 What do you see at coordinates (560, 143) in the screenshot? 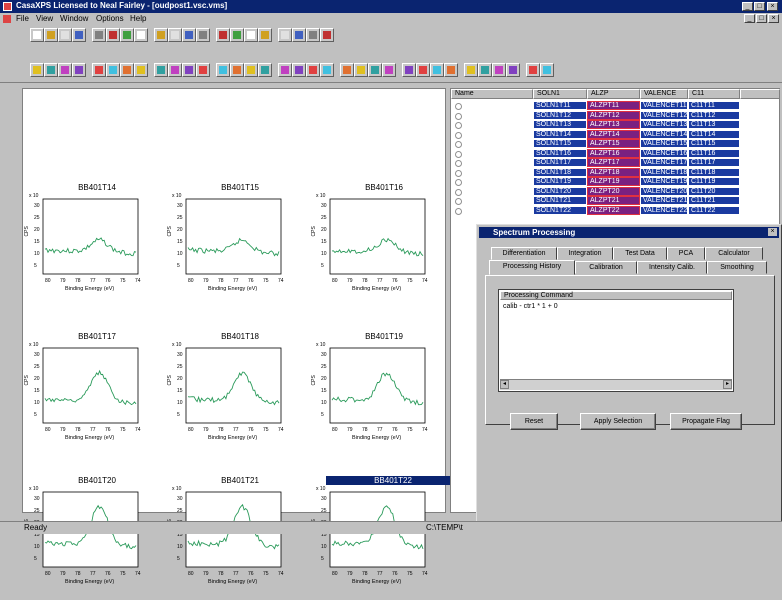
I see `grid-cell: SOLN1T15` at bounding box center [560, 143].